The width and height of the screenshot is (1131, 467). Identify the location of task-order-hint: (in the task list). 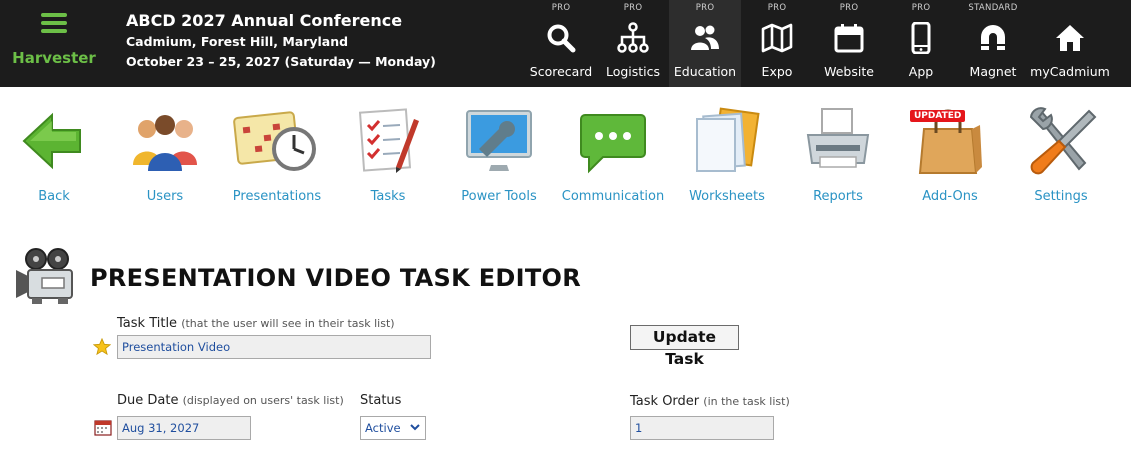
(746, 401).